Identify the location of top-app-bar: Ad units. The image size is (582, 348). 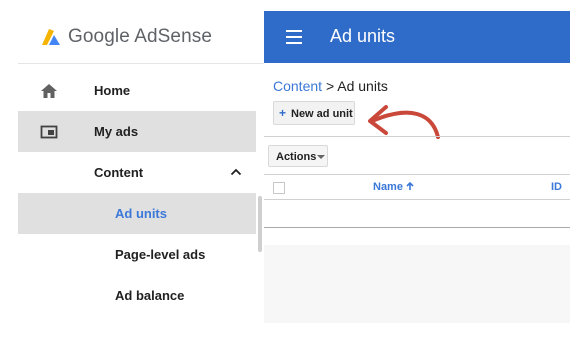
(417, 37).